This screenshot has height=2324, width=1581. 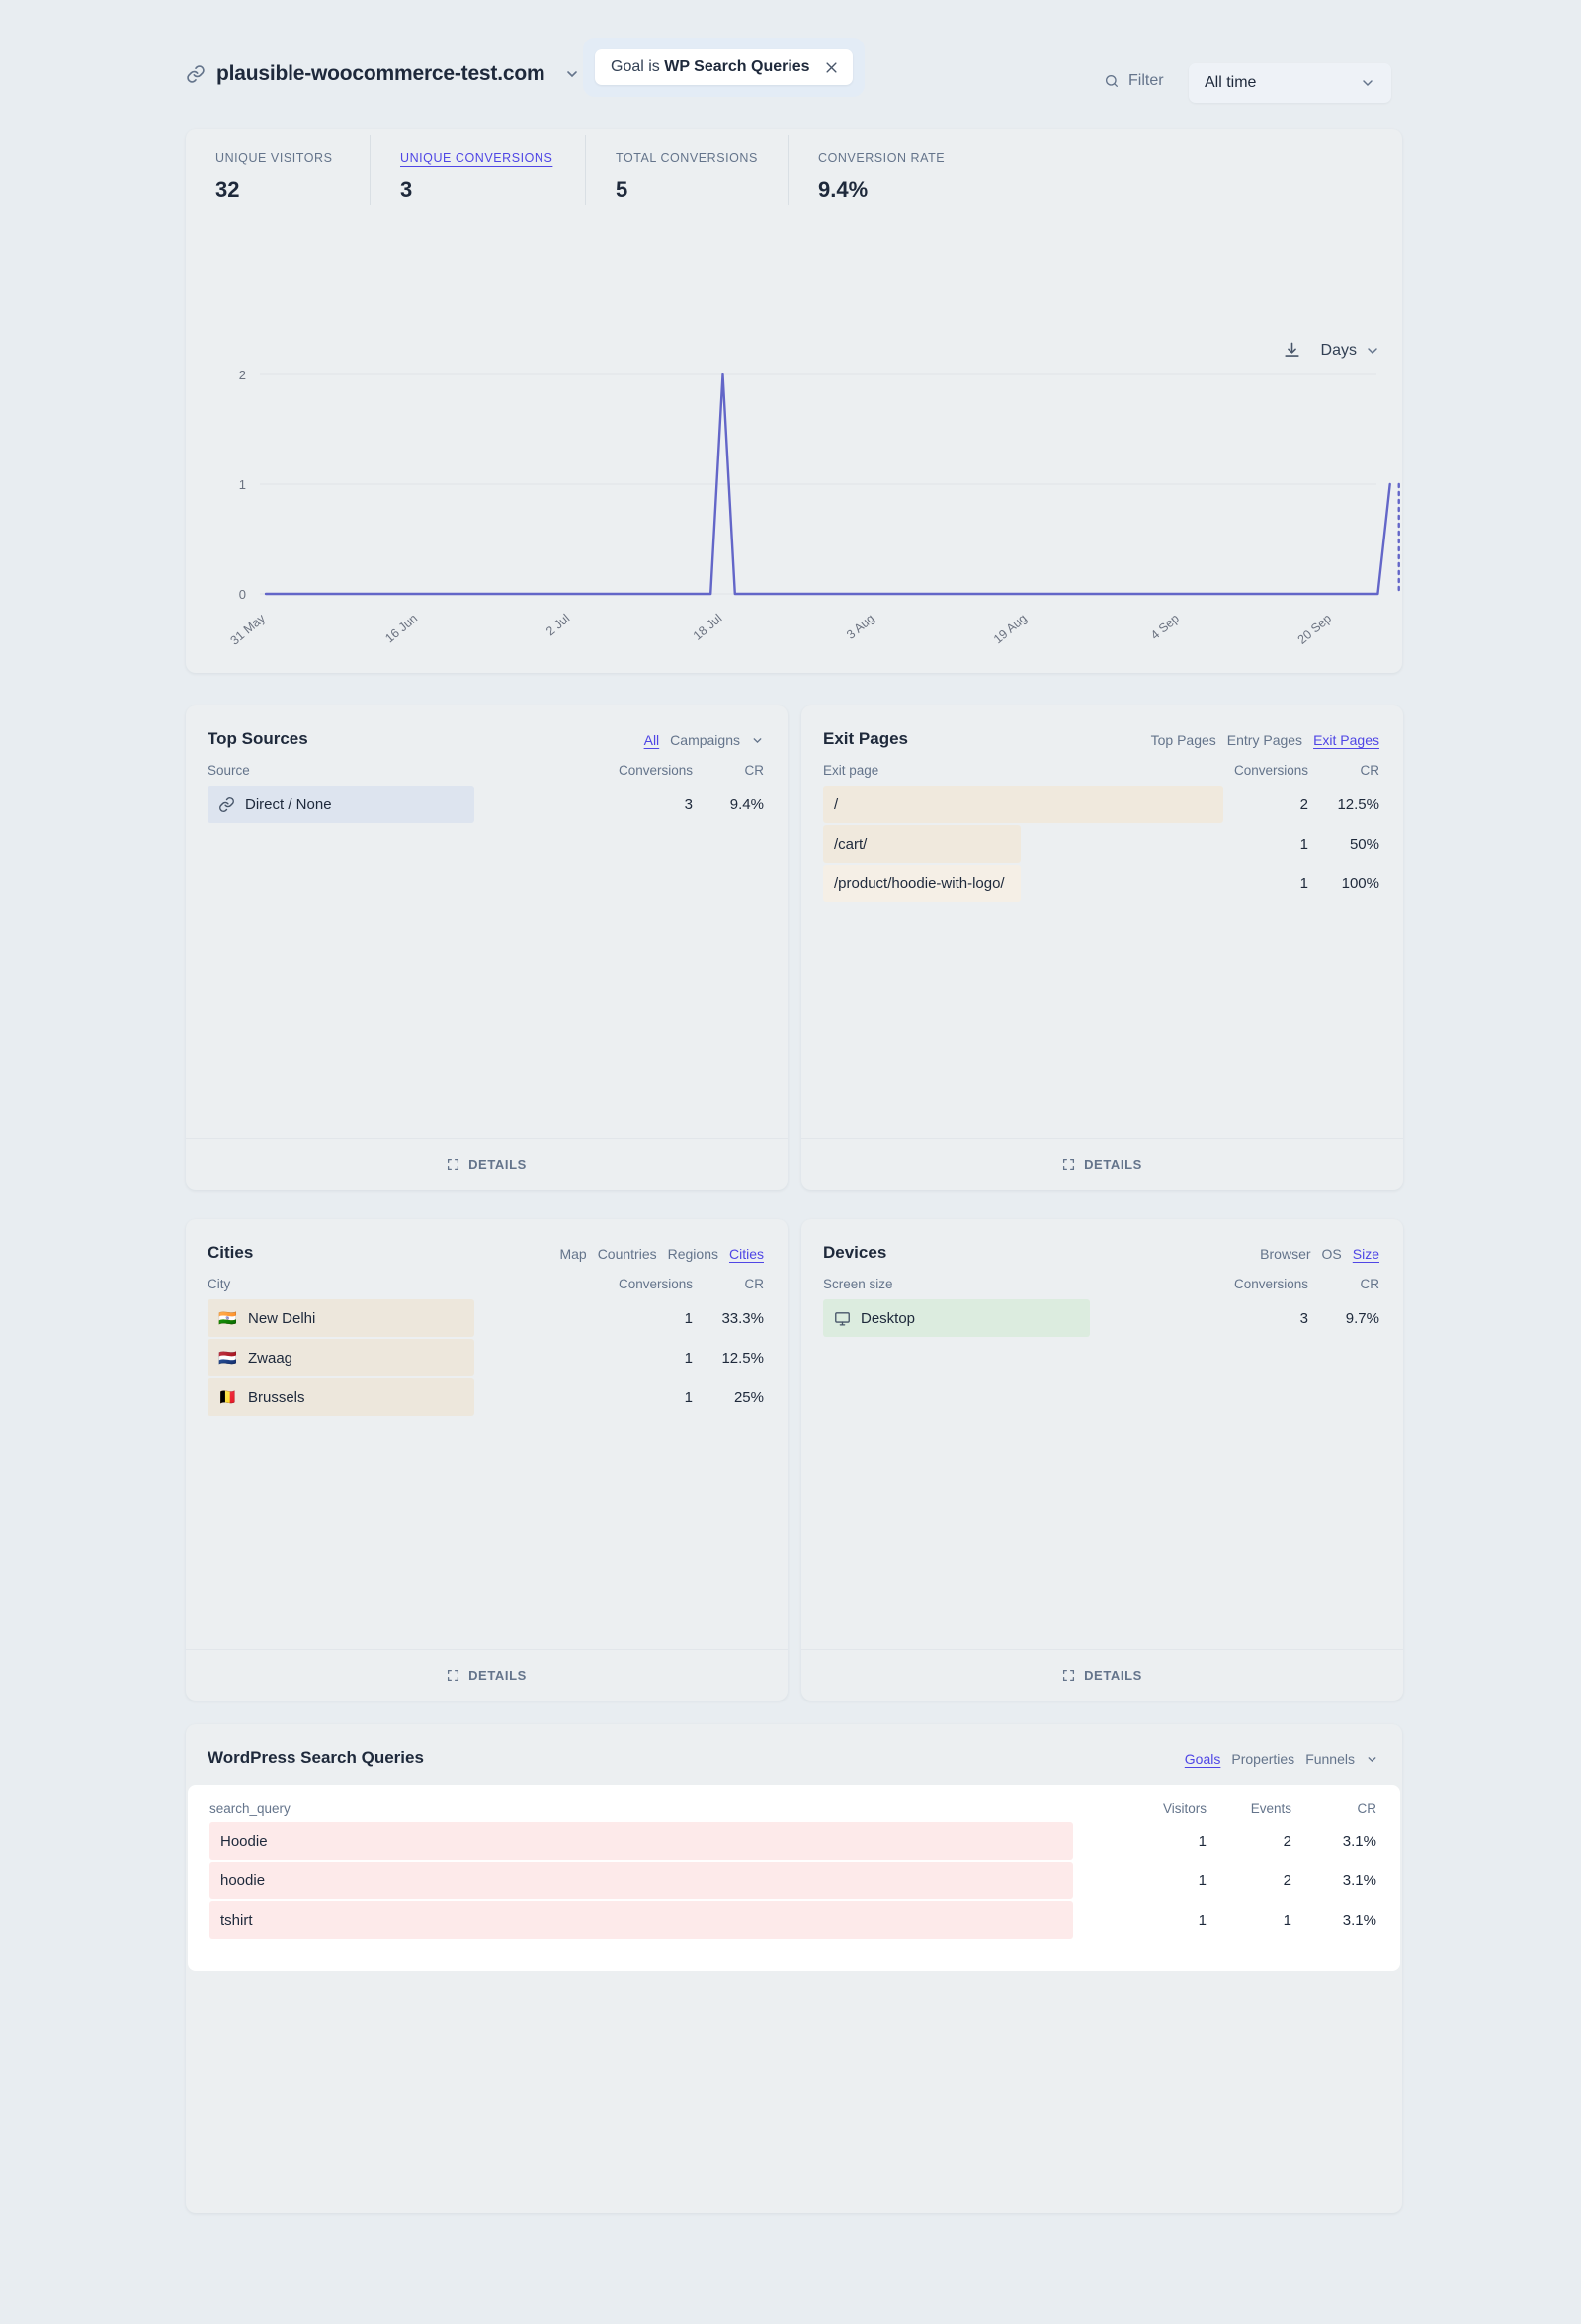 I want to click on row-label: 🇧🇪 Brussels, so click(x=396, y=1397).